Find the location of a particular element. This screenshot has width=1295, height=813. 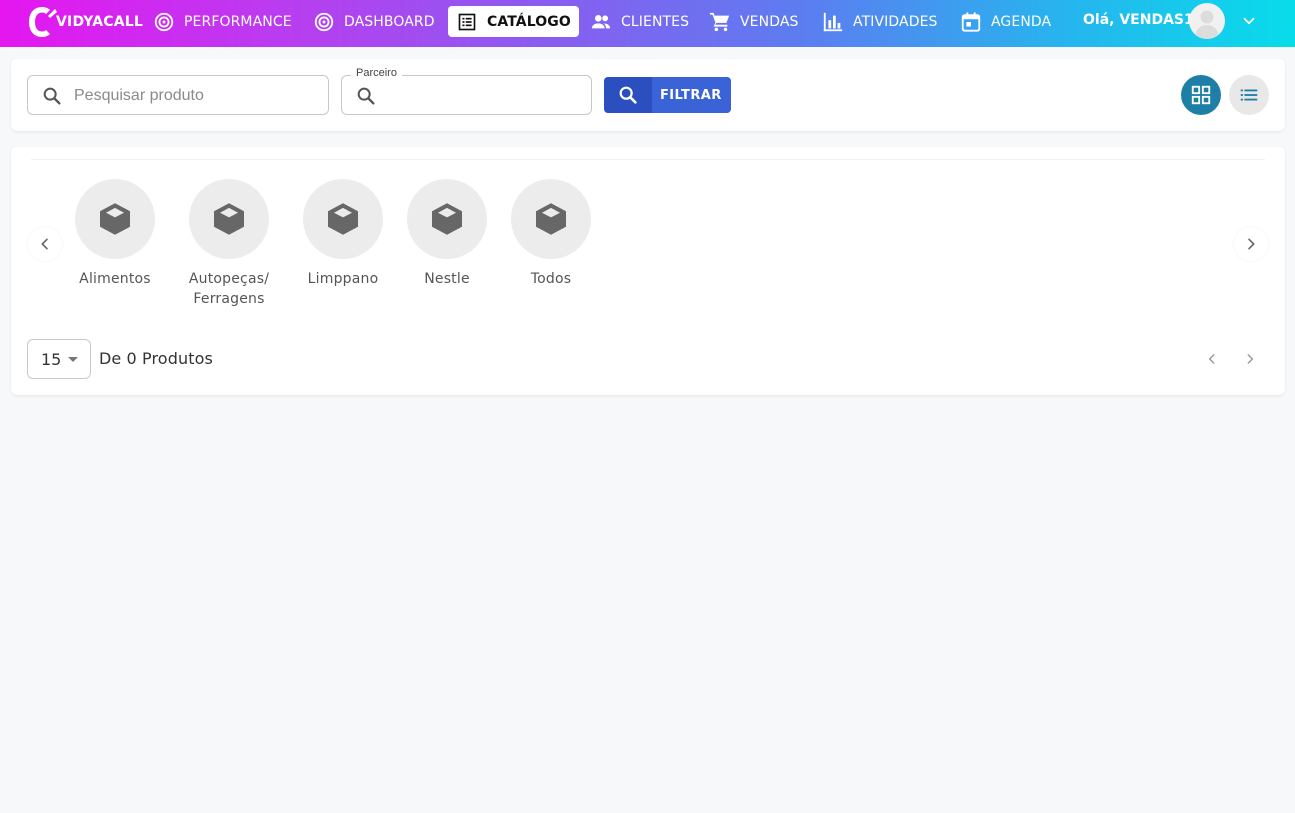

nav-label: VENDAS is located at coordinates (769, 21).